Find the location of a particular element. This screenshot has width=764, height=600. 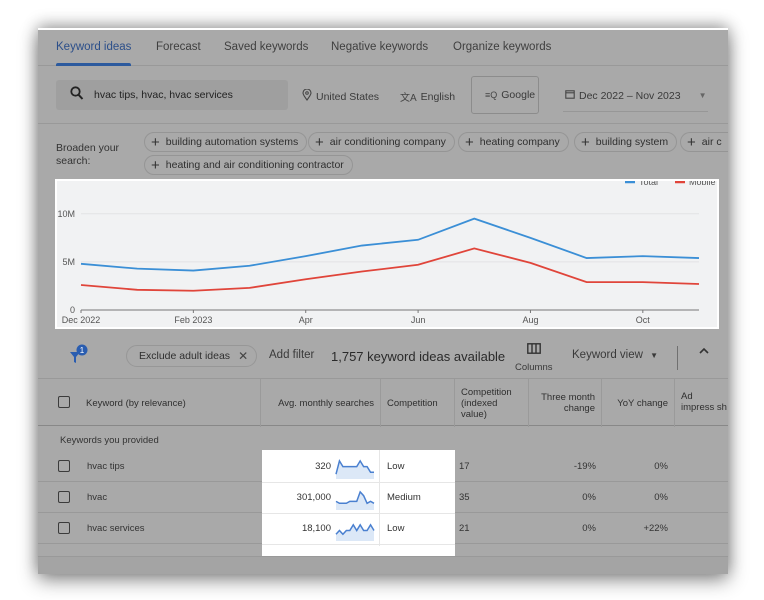

avg-searches-value: 320 is located at coordinates (323, 466).